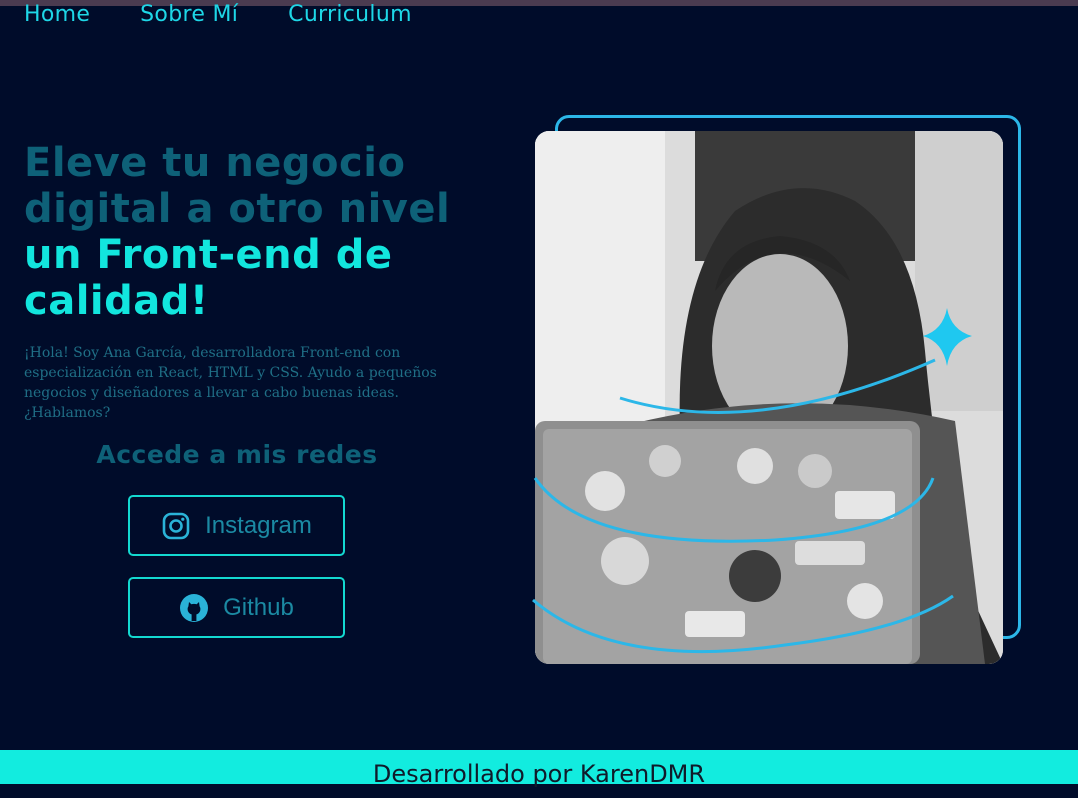 The image size is (1078, 798). What do you see at coordinates (350, 15) in the screenshot?
I see `nav-curriculum-link: Curriculum` at bounding box center [350, 15].